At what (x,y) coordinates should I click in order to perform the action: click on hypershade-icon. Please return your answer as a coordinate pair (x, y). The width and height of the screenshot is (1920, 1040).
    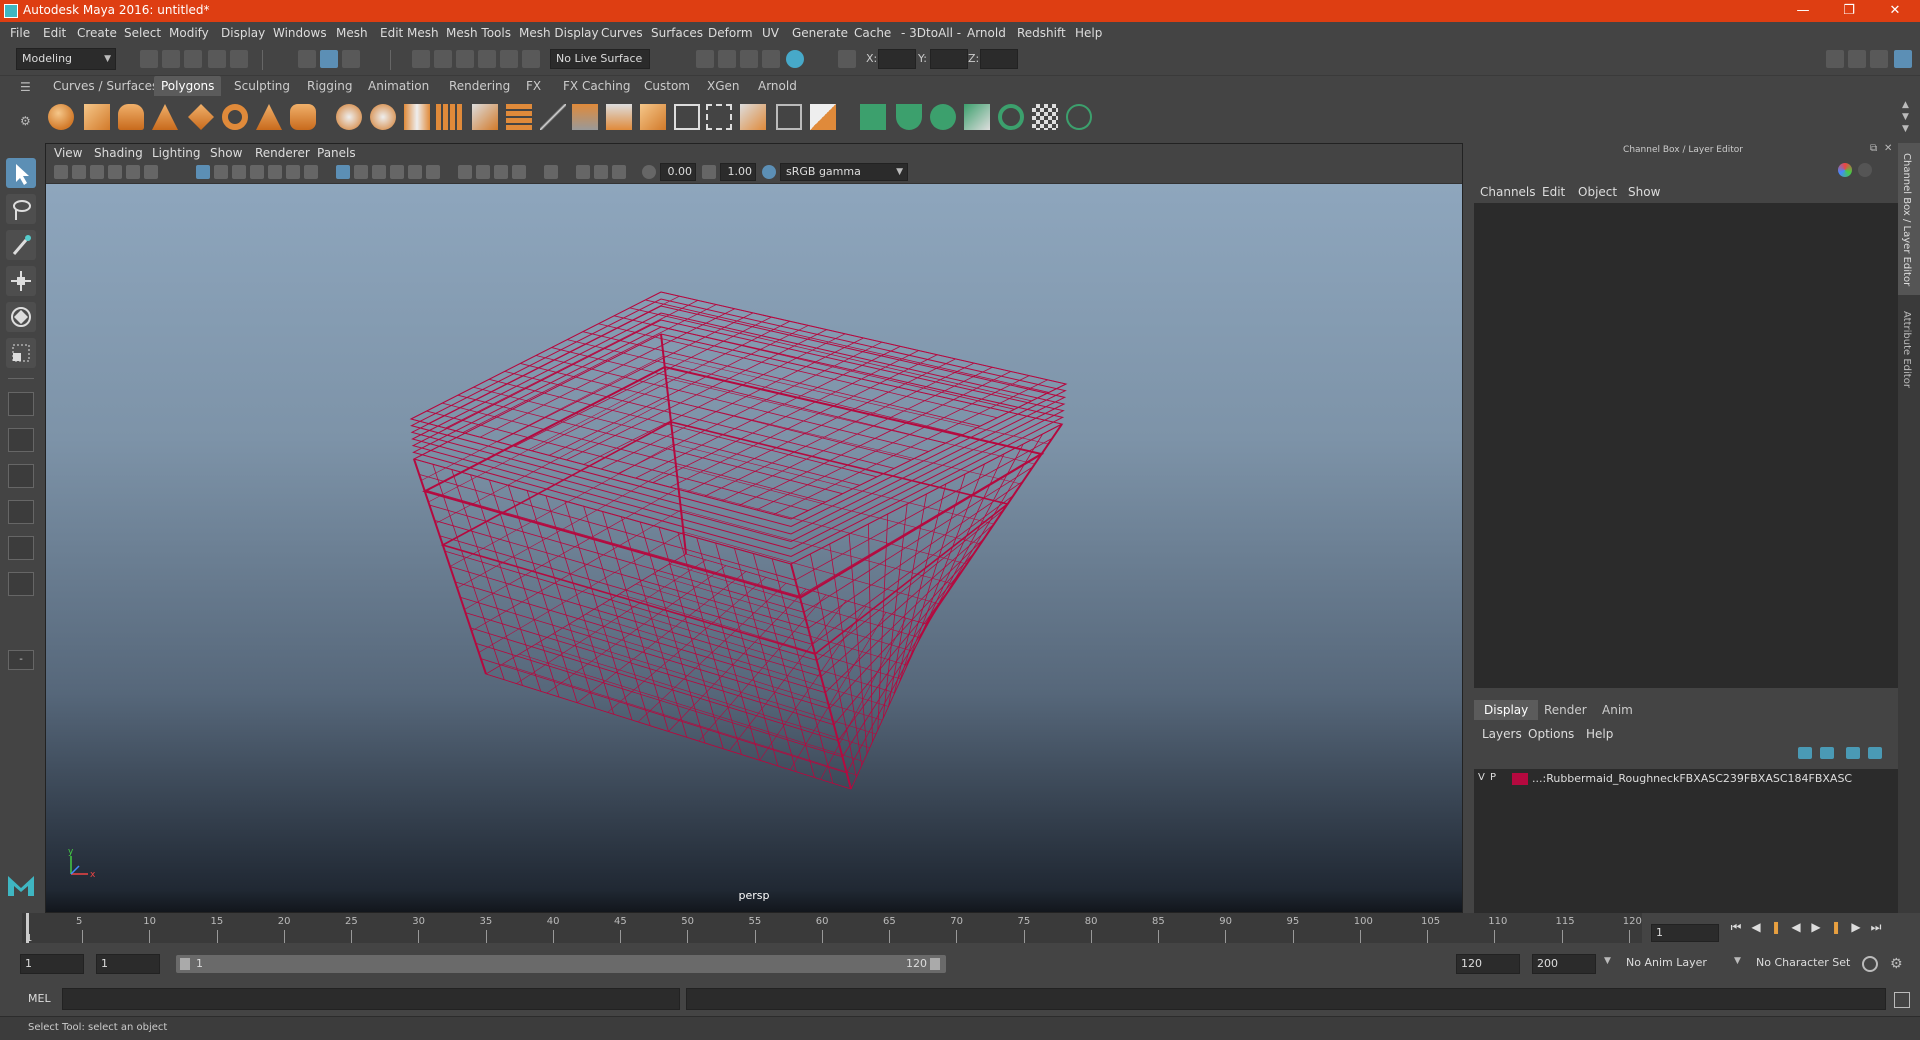
    Looking at the image, I should click on (795, 59).